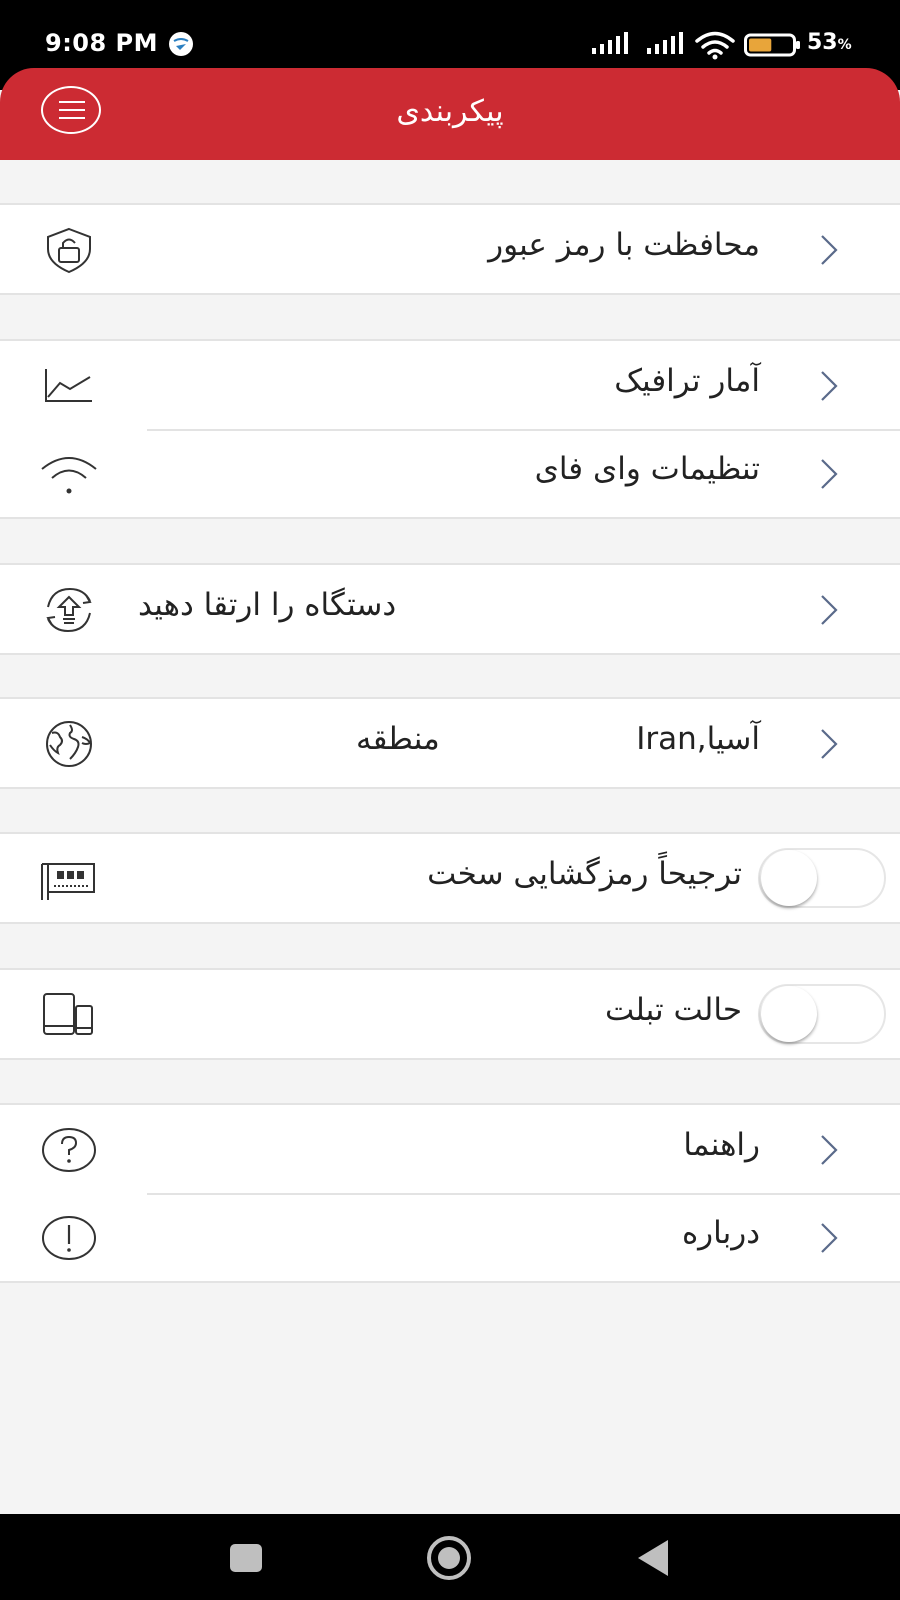 The height and width of the screenshot is (1600, 900). I want to click on tablet-icon, so click(68, 1014).